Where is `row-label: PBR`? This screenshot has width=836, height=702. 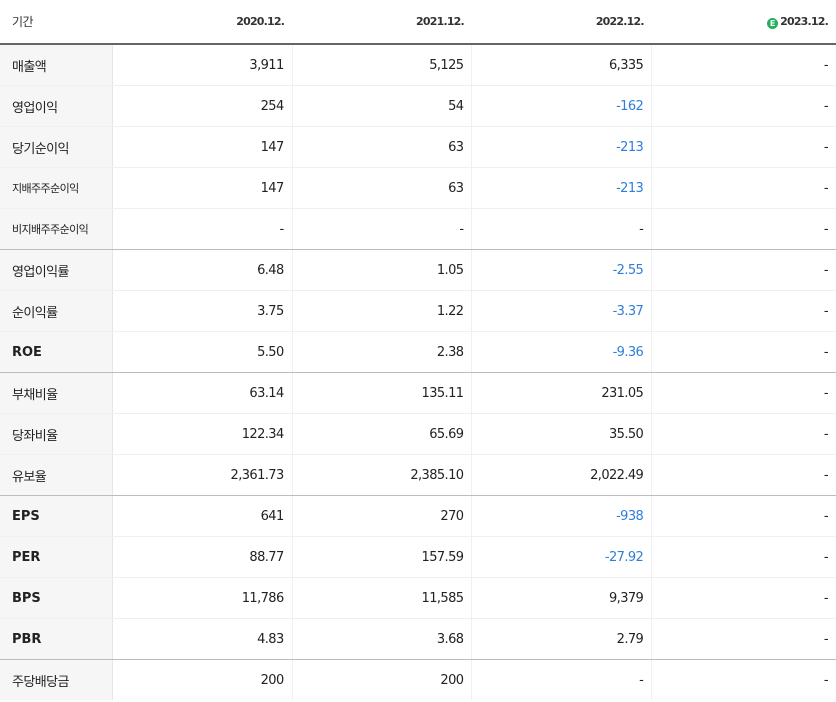
row-label: PBR is located at coordinates (56, 639).